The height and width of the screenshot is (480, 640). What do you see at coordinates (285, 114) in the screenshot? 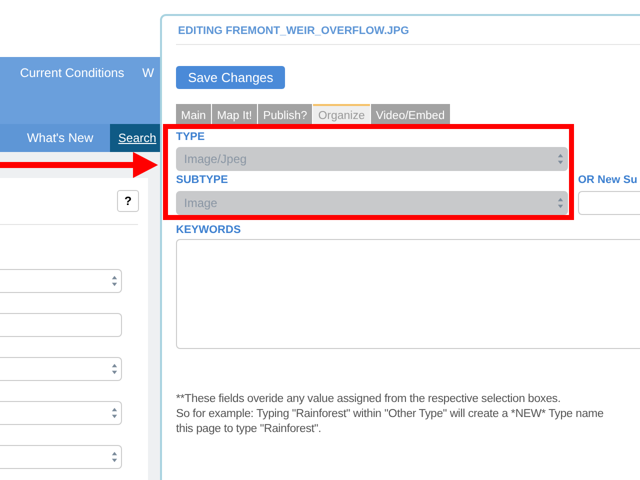
I see `tab: Publish?` at bounding box center [285, 114].